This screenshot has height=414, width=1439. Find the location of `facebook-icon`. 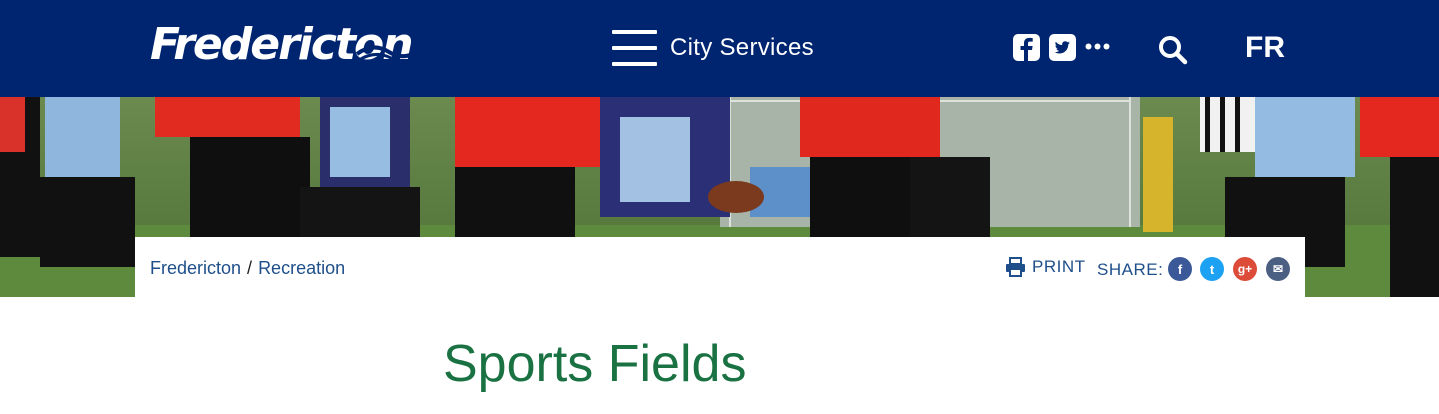

facebook-icon is located at coordinates (1026, 47).